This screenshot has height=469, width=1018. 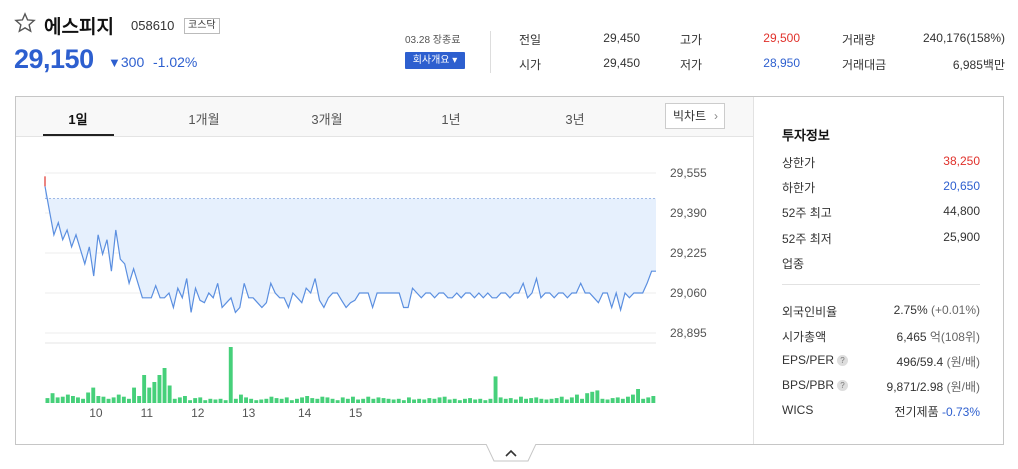 I want to click on row-value: 전기제품, so click(x=916, y=412).